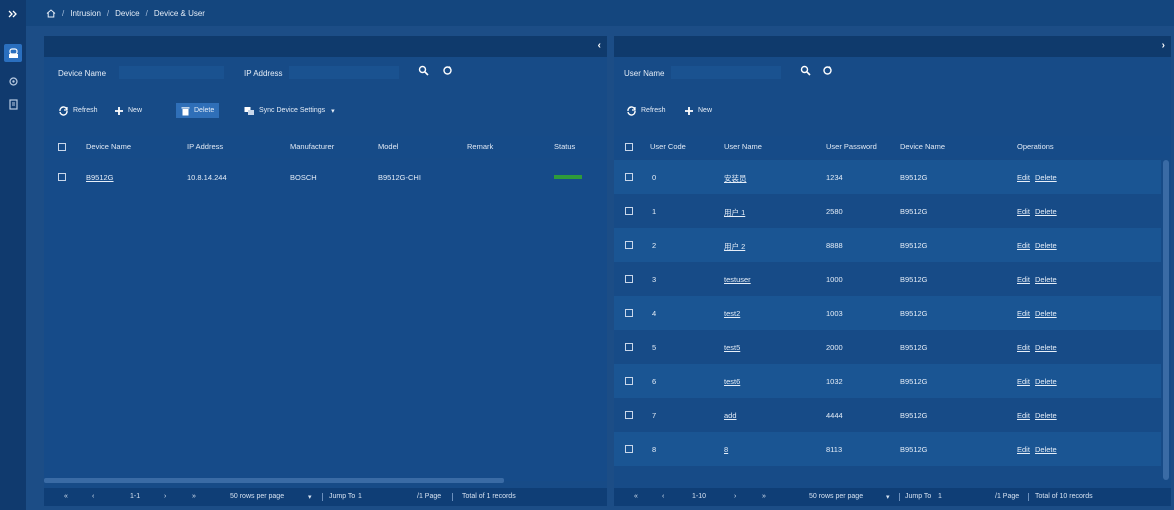 The height and width of the screenshot is (510, 1174). What do you see at coordinates (726, 449) in the screenshot?
I see `user-name-link: 8` at bounding box center [726, 449].